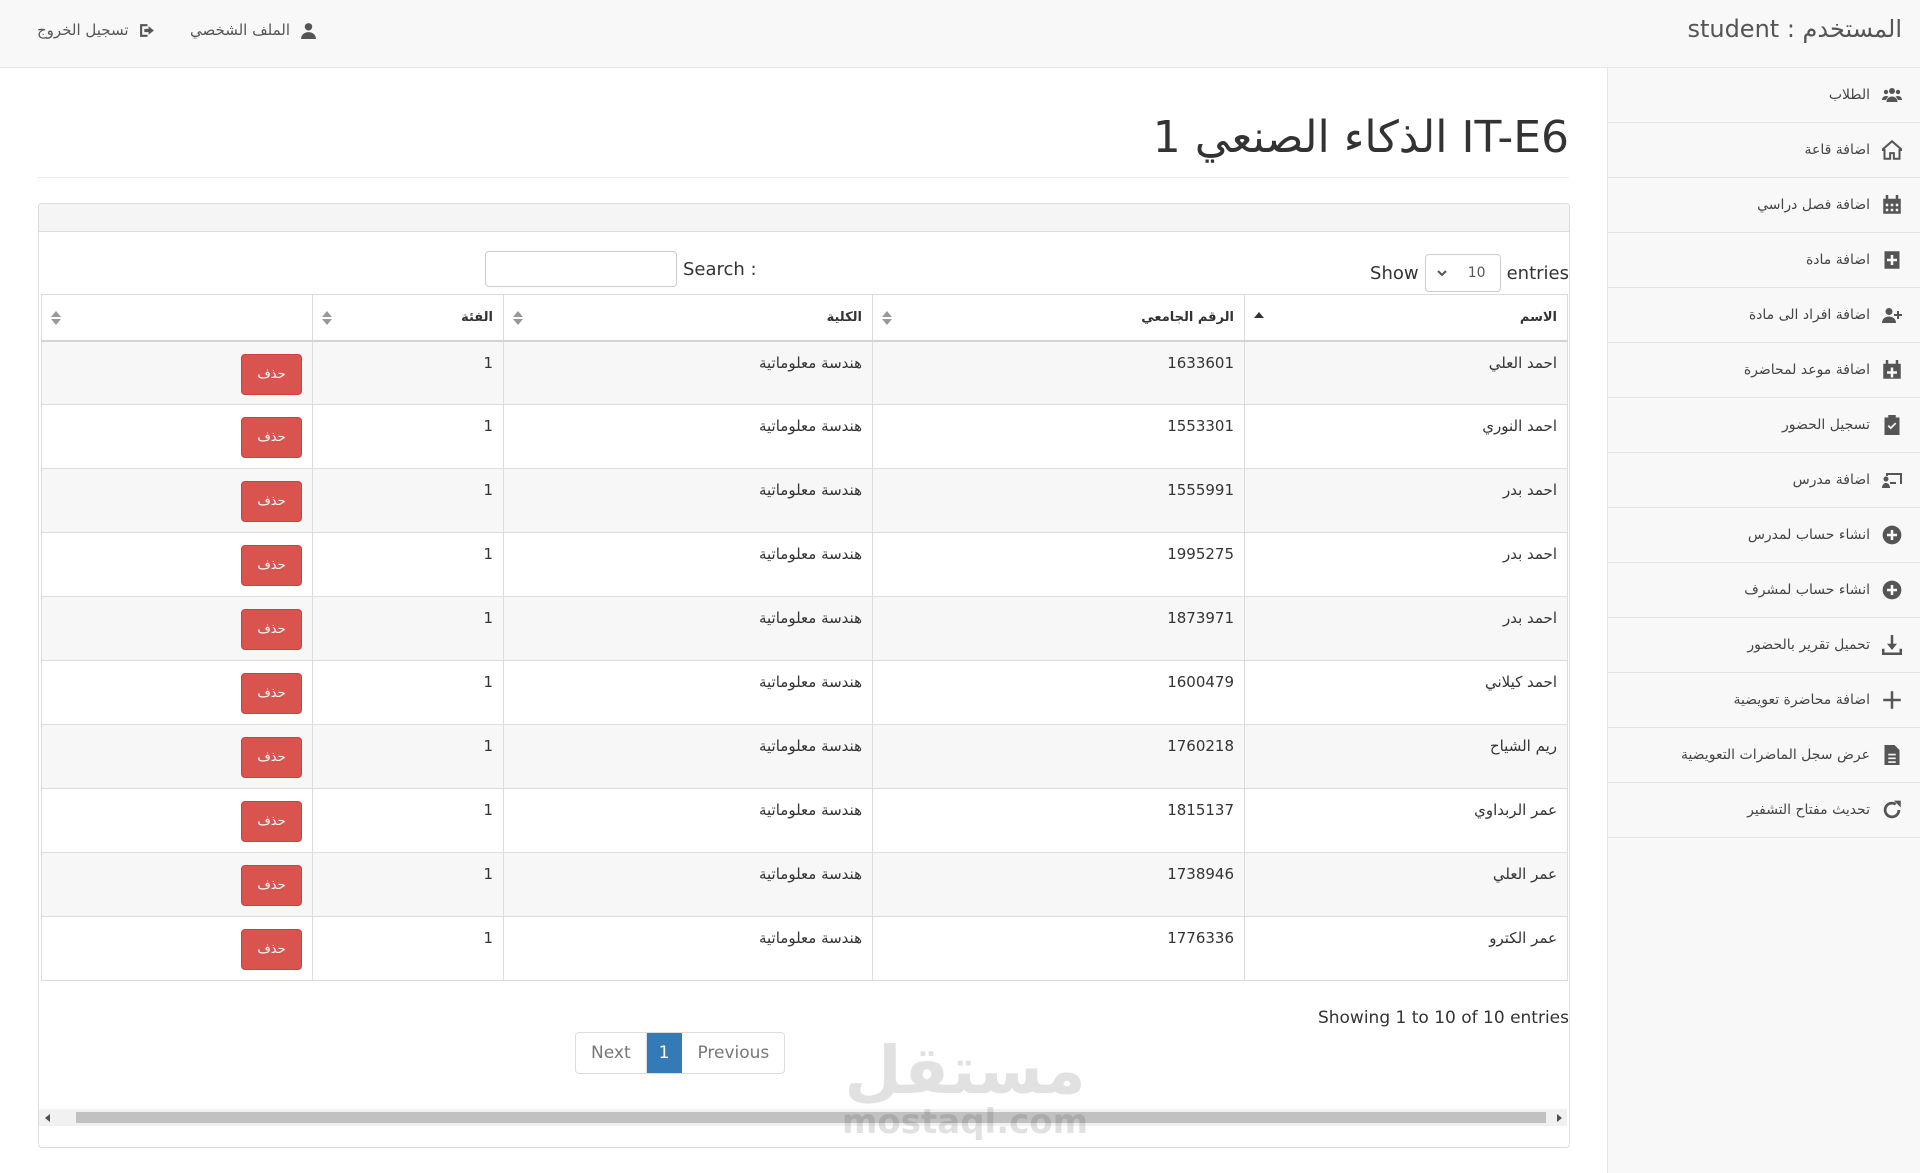 The width and height of the screenshot is (1920, 1173). I want to click on sidebar-item-update-encryption-key: تحديث مفتاح التشفير, so click(1764, 810).